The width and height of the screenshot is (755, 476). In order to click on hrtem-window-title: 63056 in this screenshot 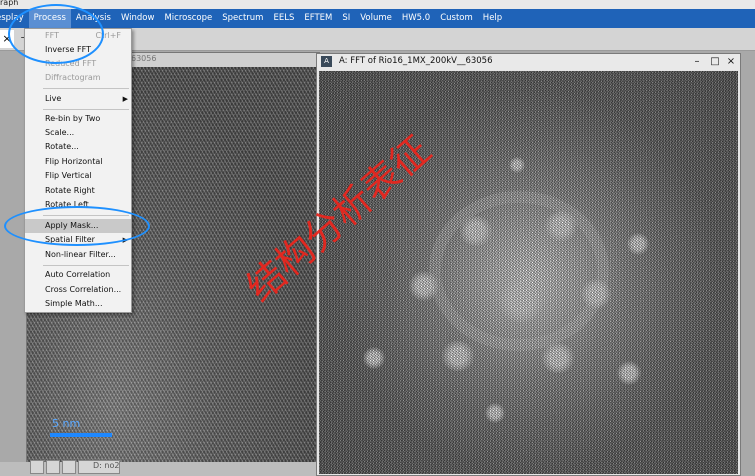, I will do `click(144, 58)`.